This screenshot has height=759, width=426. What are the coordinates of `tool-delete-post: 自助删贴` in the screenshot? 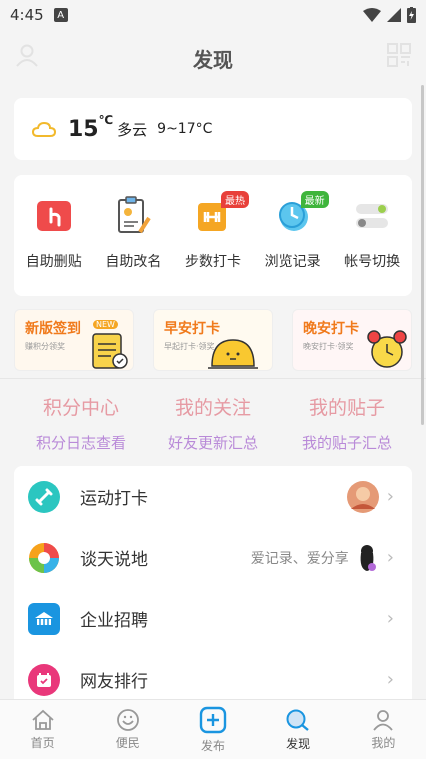 It's located at (54, 245).